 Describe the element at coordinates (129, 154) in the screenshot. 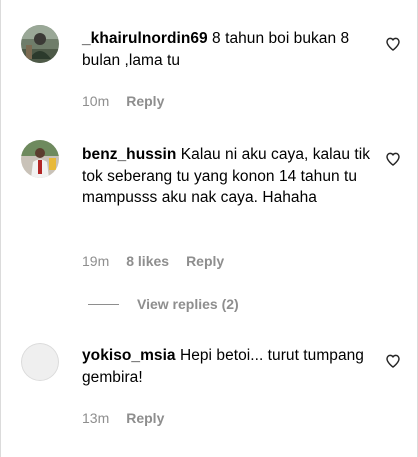

I see `comment-username: benz_hussin` at that location.